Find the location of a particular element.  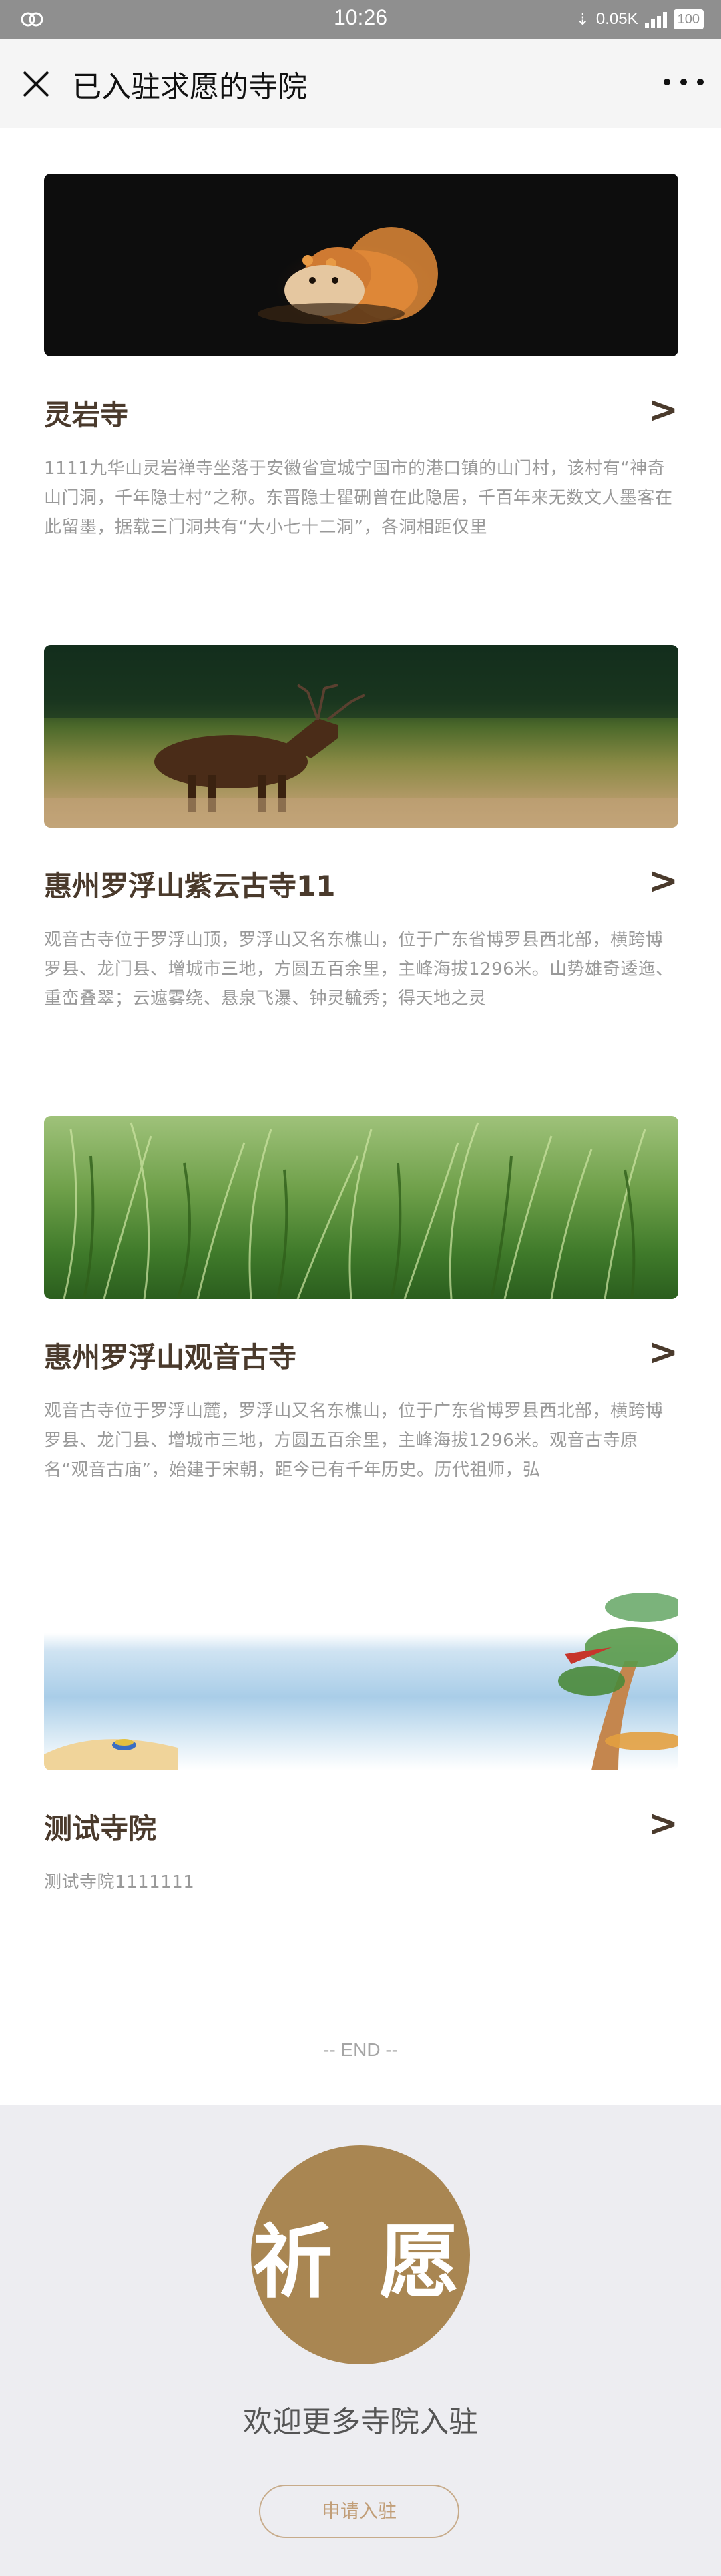

temple-card: 测试寺院 > 测试寺院1111111 is located at coordinates (361, 1742).